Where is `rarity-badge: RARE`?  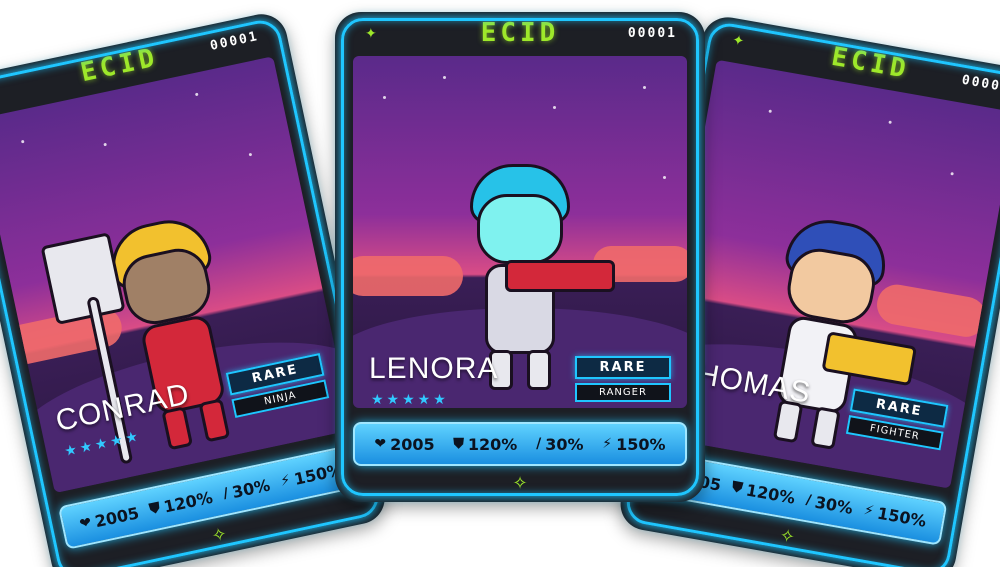 rarity-badge: RARE is located at coordinates (623, 367).